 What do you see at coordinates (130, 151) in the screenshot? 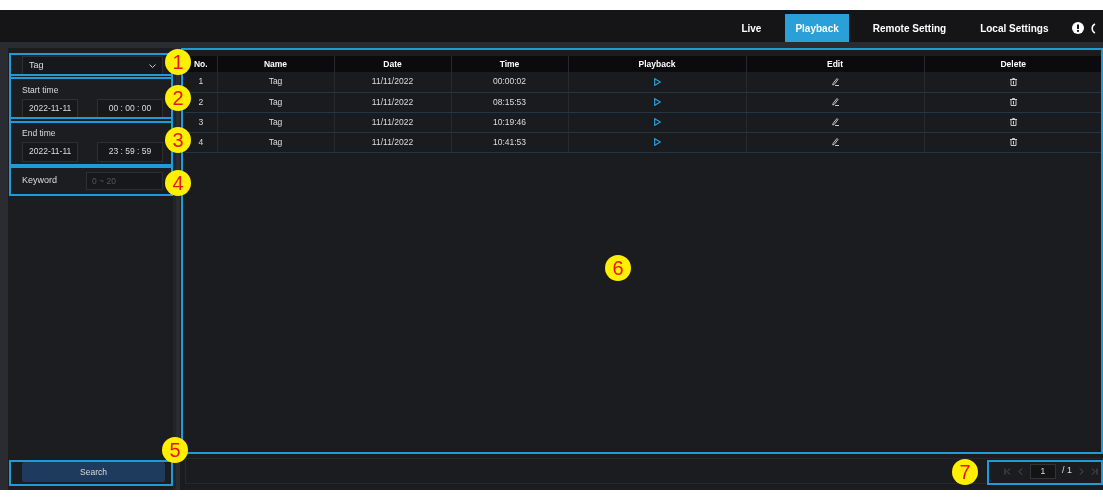
I see `end-time-field: 23 : 59 : 59` at bounding box center [130, 151].